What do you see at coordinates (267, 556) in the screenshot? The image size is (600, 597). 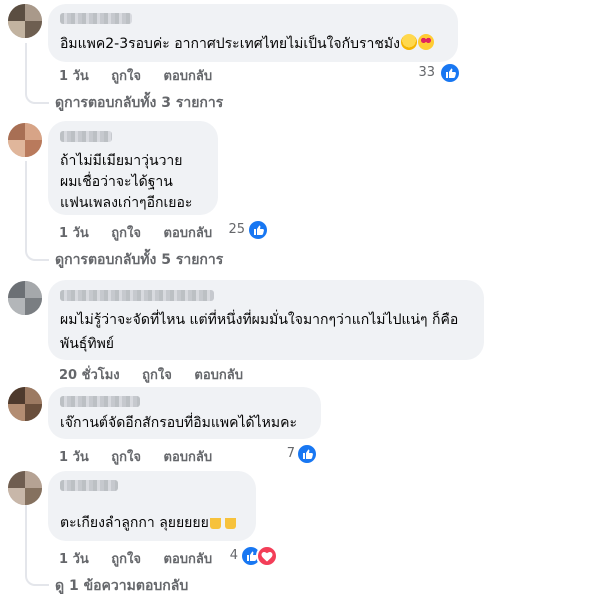 I see `love-reaction-icon` at bounding box center [267, 556].